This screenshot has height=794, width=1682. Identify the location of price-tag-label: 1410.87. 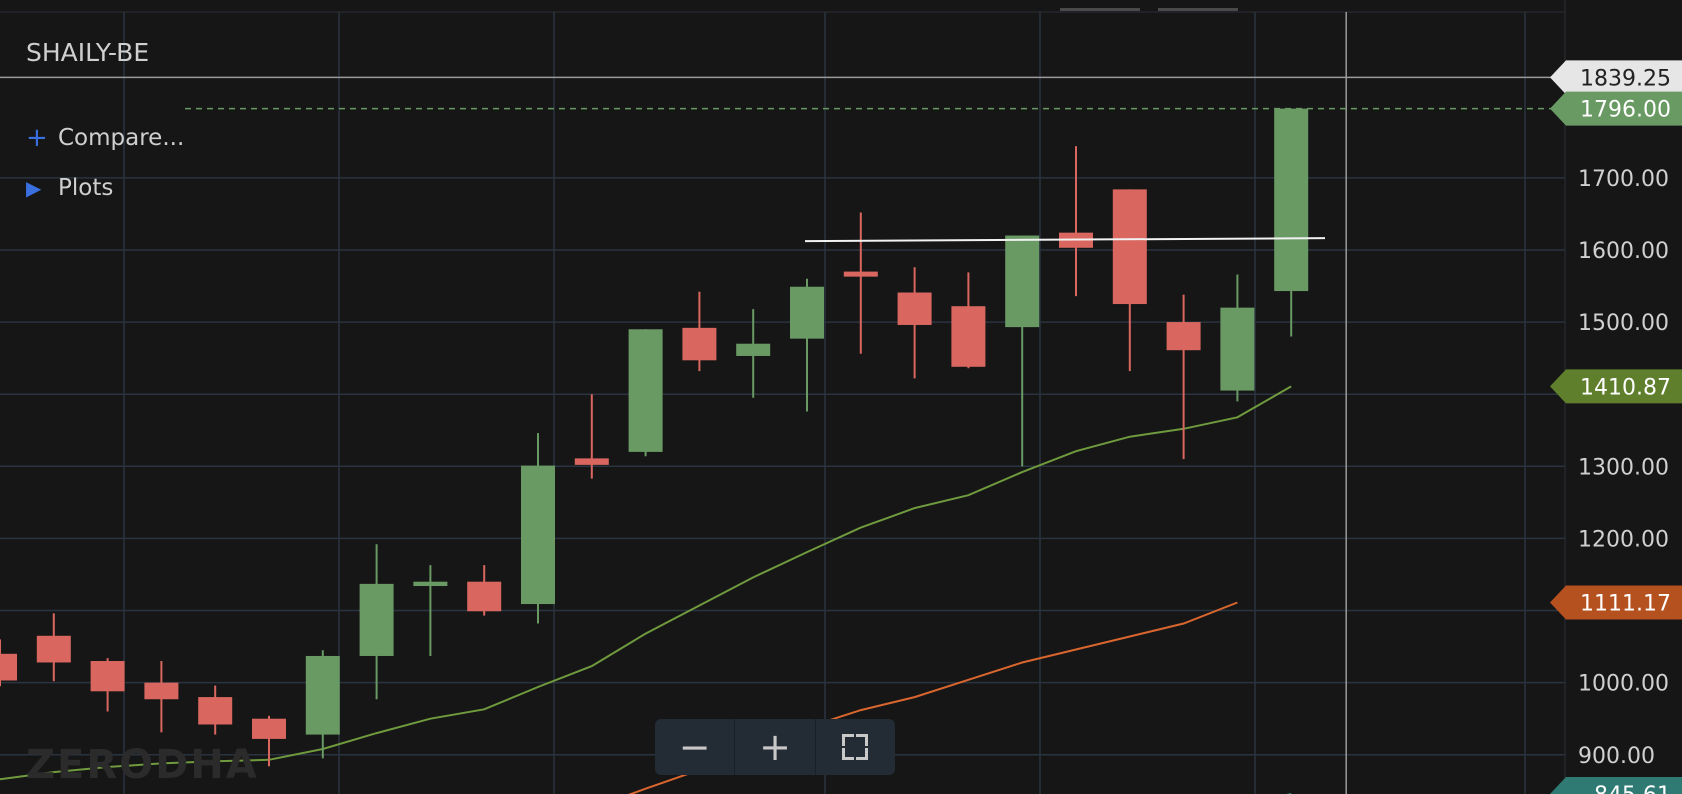
(1625, 387).